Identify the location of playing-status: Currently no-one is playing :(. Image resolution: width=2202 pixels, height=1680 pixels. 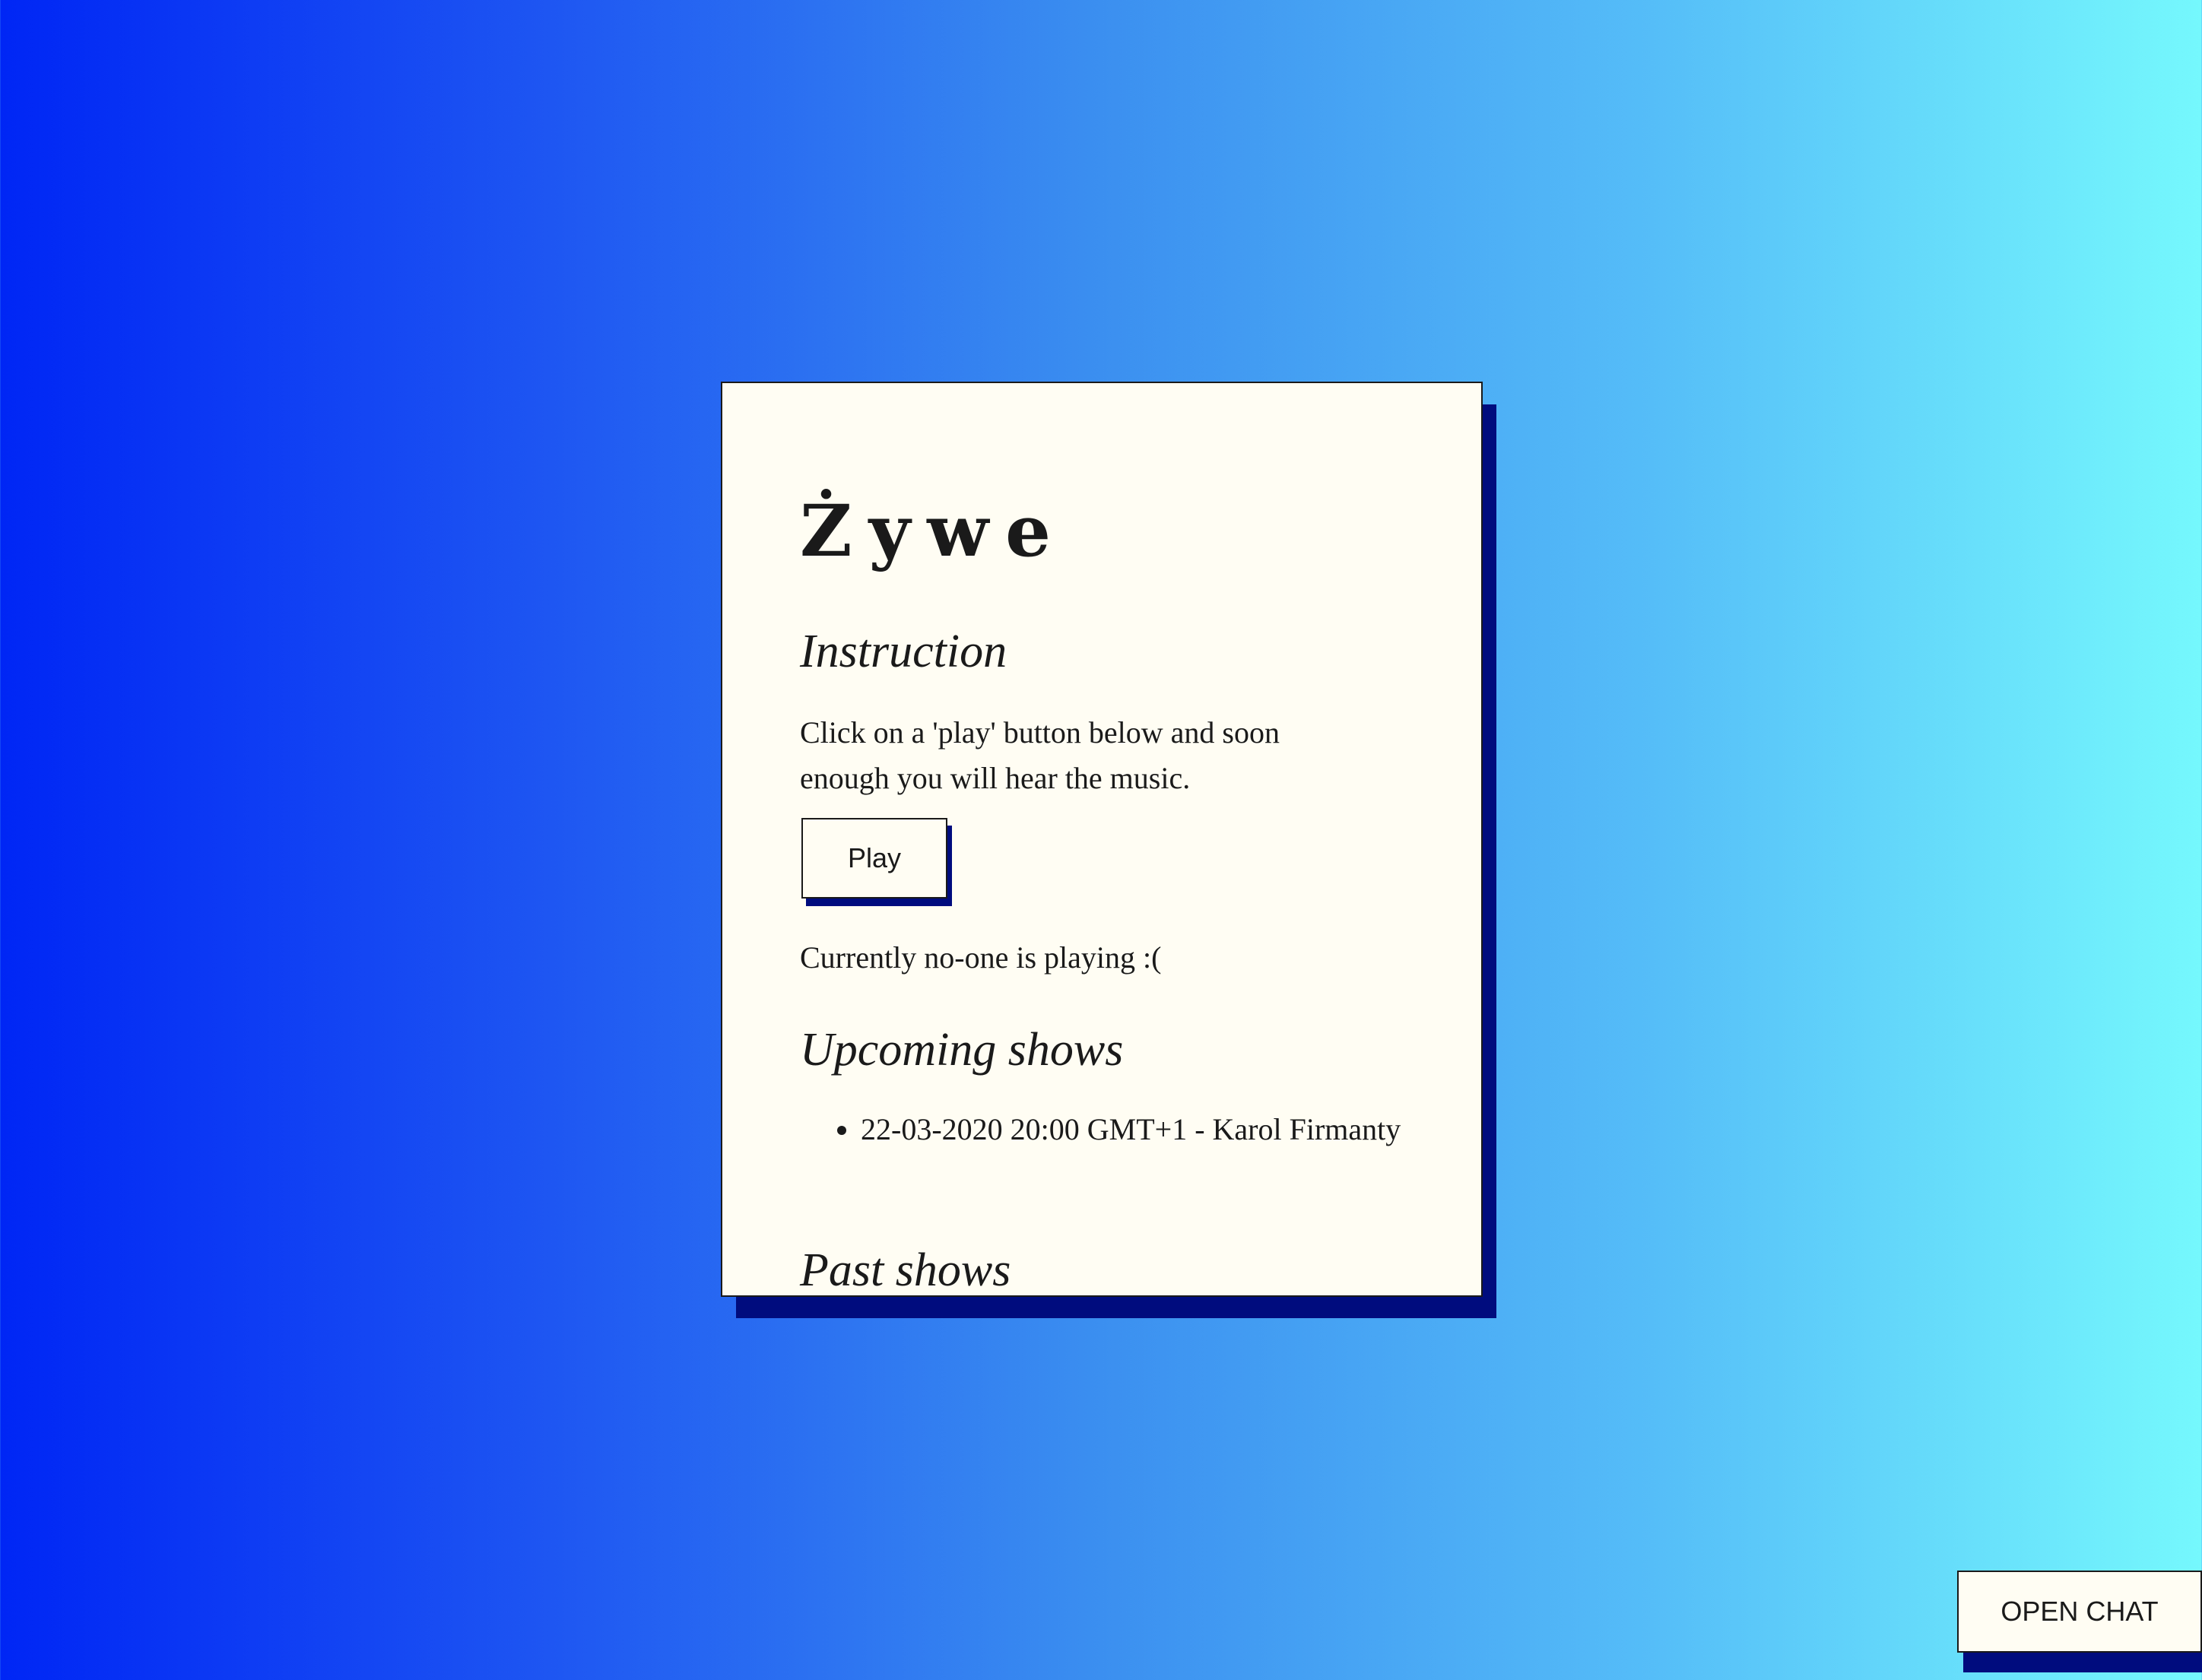
(981, 957).